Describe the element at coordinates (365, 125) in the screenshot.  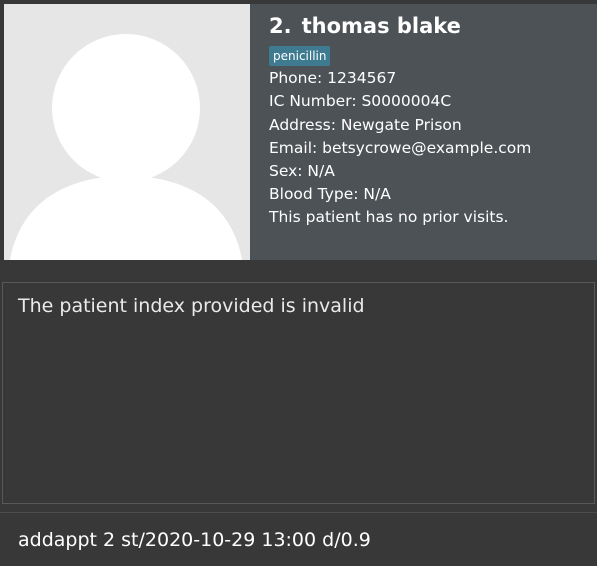
I see `patient-address: Address: Newgate Prison` at that location.